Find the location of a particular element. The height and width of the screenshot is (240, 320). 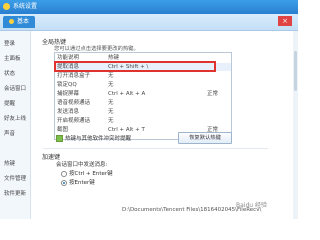

sidebar-item-status: 状态 is located at coordinates (9, 73).